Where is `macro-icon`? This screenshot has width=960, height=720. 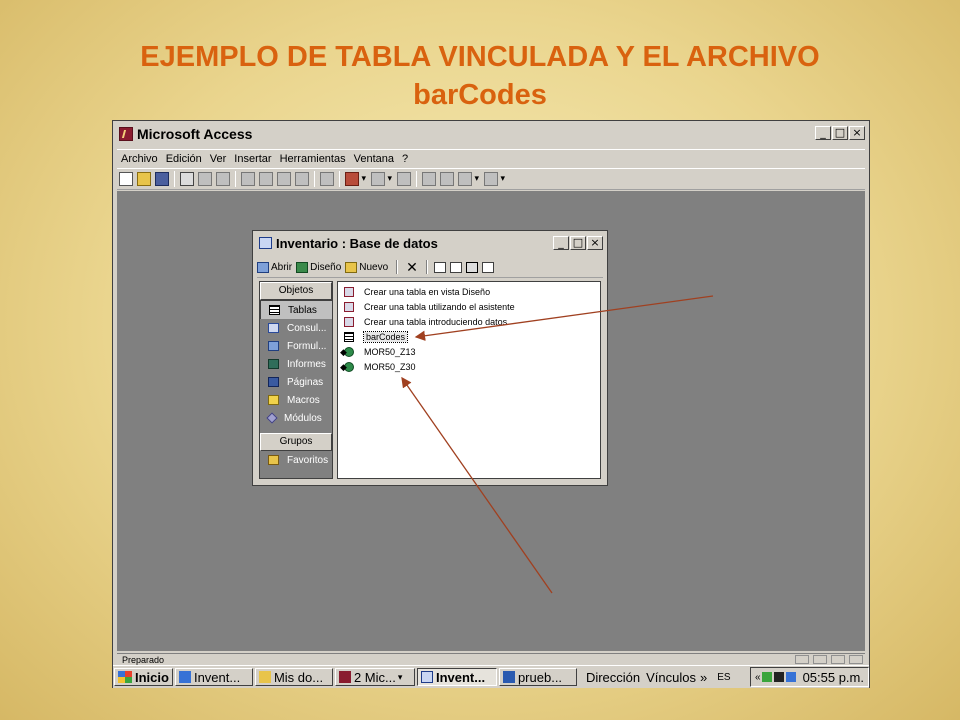
macro-icon is located at coordinates (273, 400).